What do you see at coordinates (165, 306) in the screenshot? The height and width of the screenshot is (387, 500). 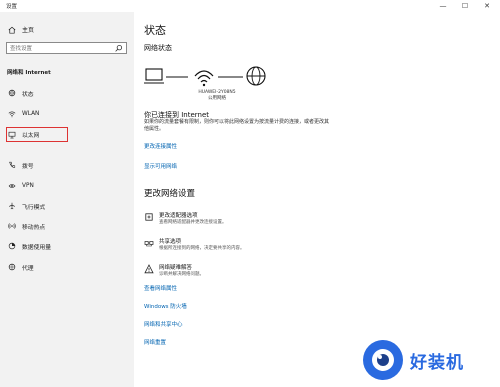 I see `windows-firewall-link: Windows 防火墙` at bounding box center [165, 306].